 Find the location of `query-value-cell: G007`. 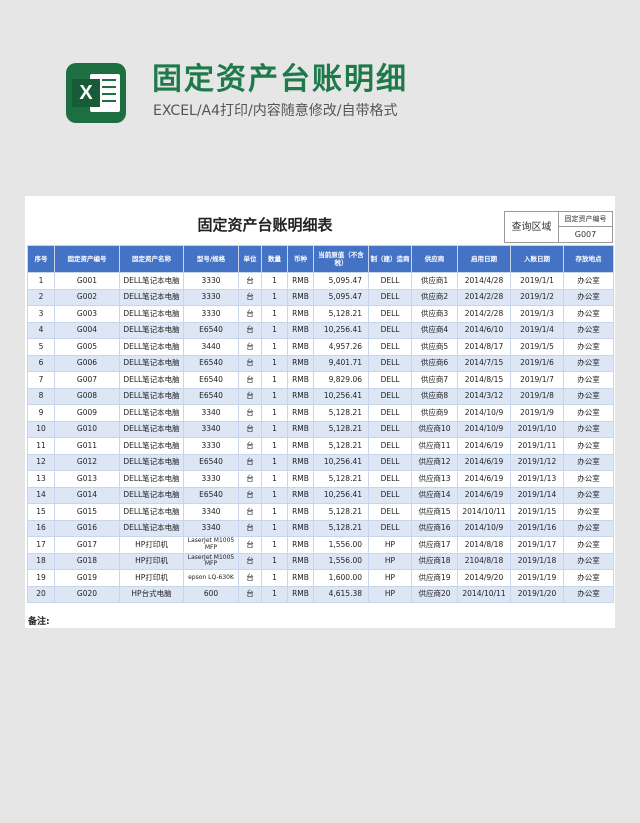

query-value-cell: G007 is located at coordinates (585, 234).